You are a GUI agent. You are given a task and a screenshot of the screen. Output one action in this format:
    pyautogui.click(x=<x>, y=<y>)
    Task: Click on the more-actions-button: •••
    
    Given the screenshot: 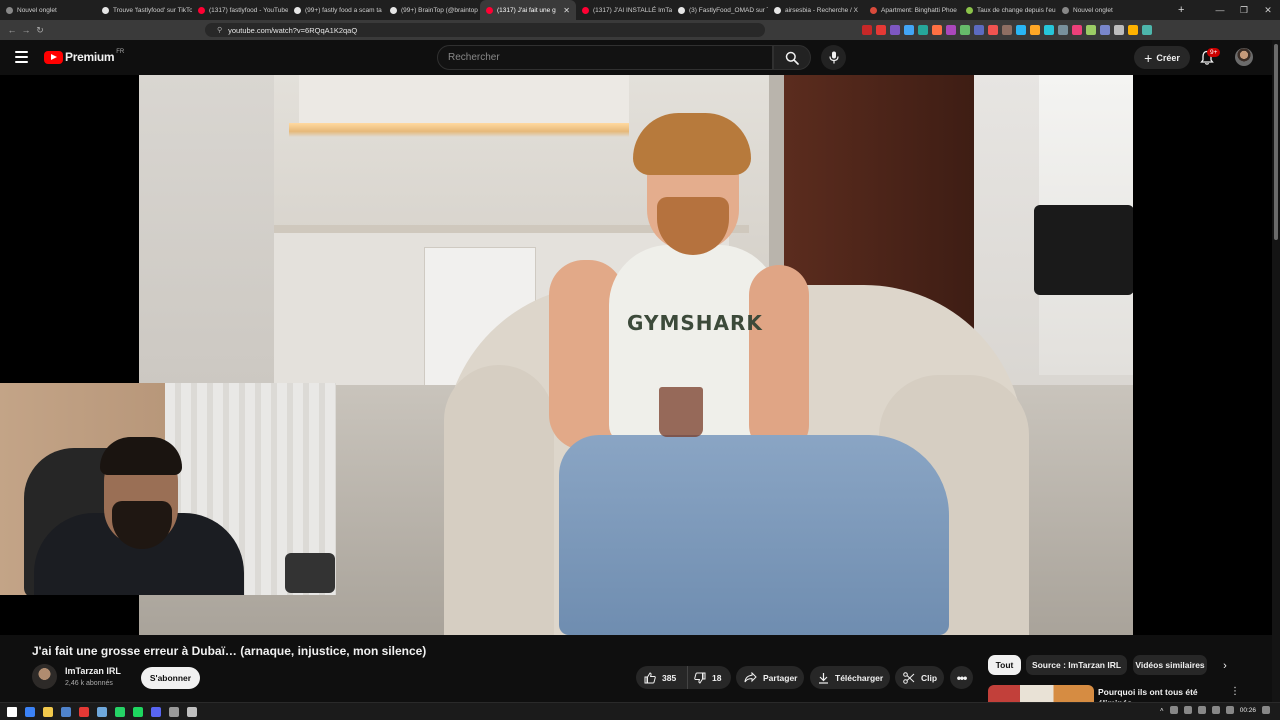 What is the action you would take?
    pyautogui.click(x=961, y=677)
    